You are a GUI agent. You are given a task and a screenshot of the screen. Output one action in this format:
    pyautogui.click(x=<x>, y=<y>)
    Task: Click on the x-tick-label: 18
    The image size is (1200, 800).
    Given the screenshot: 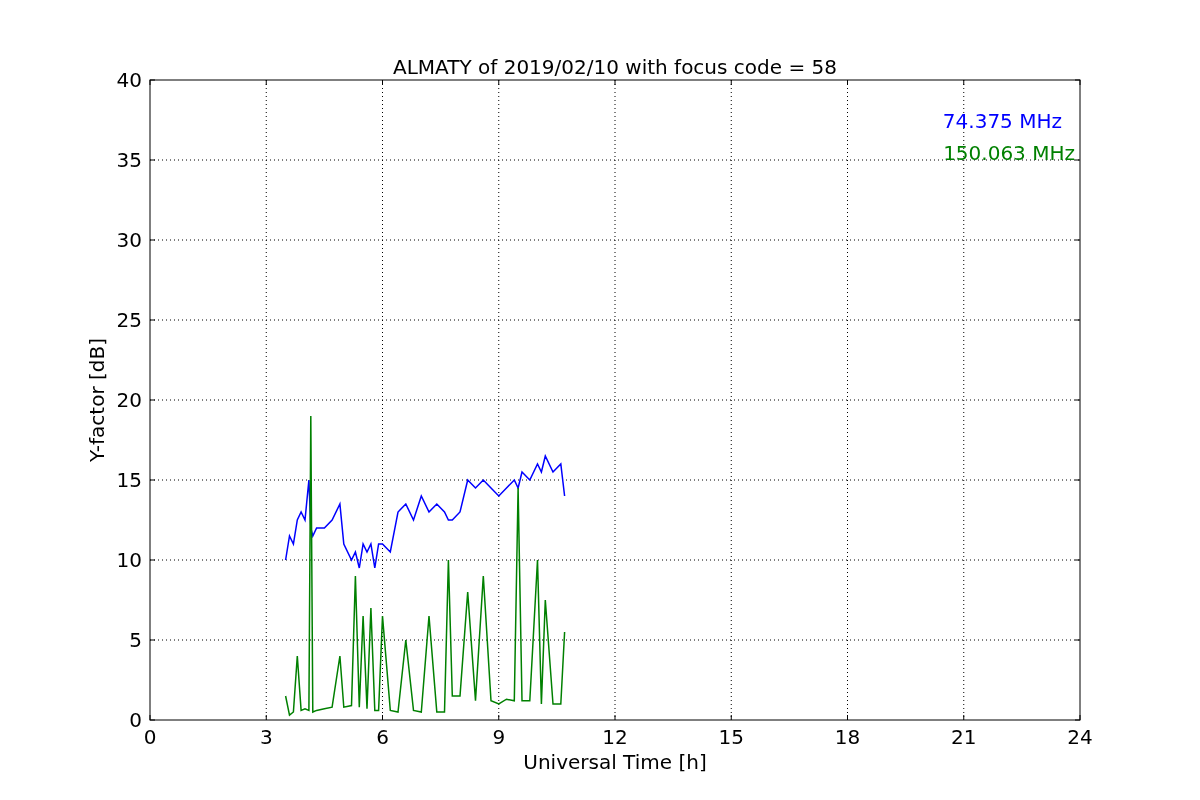 What is the action you would take?
    pyautogui.click(x=847, y=737)
    